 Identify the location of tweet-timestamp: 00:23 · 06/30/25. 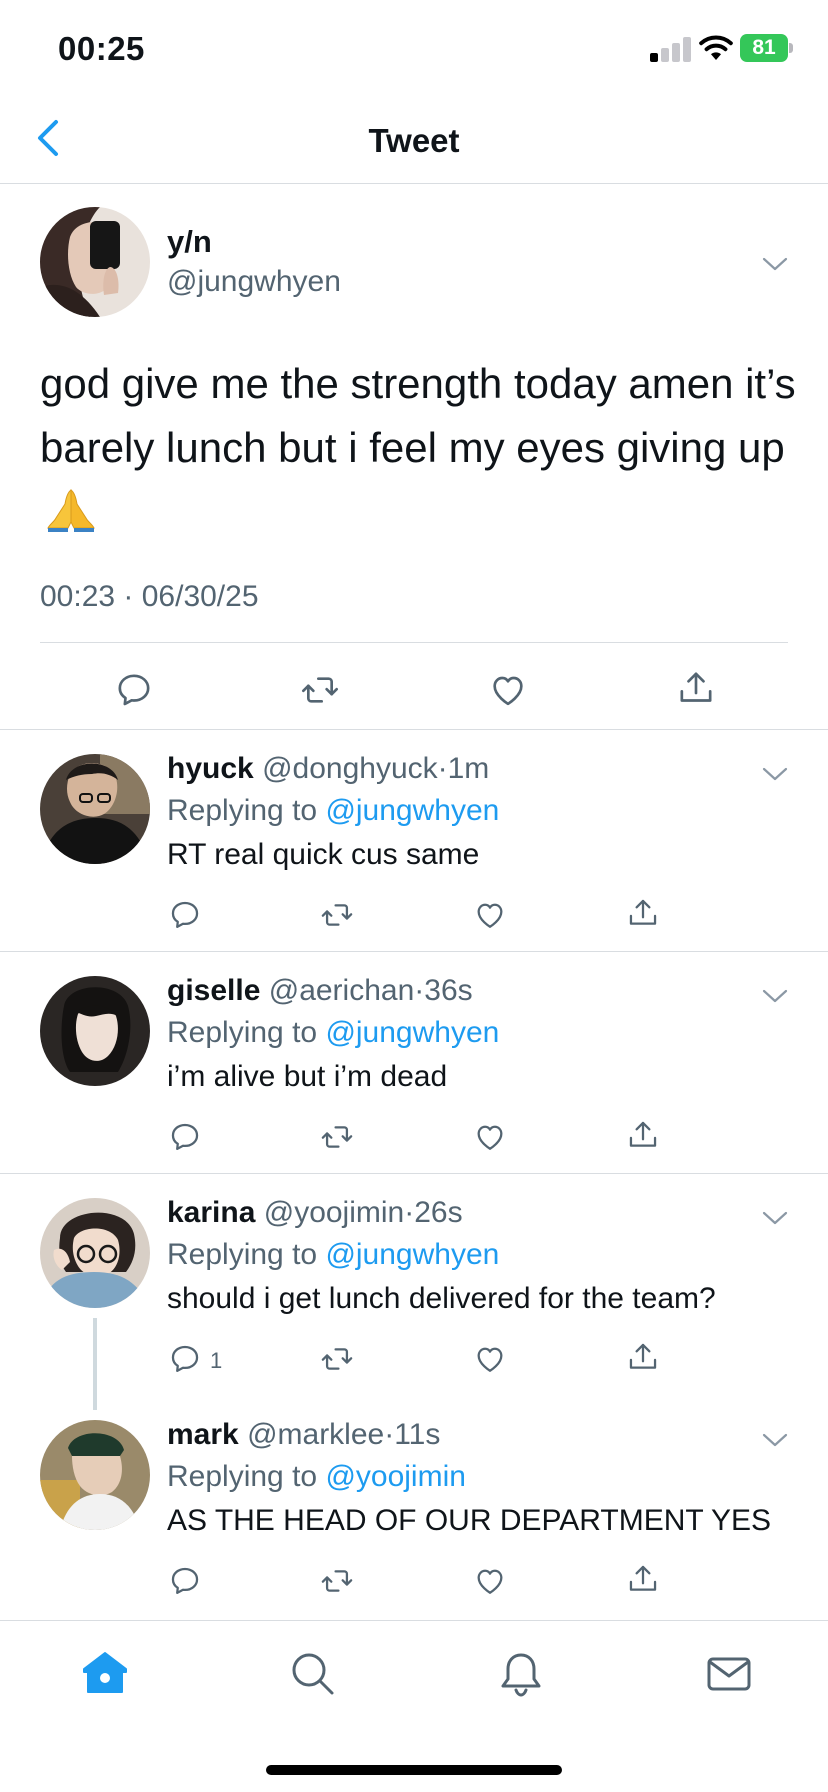
(149, 596).